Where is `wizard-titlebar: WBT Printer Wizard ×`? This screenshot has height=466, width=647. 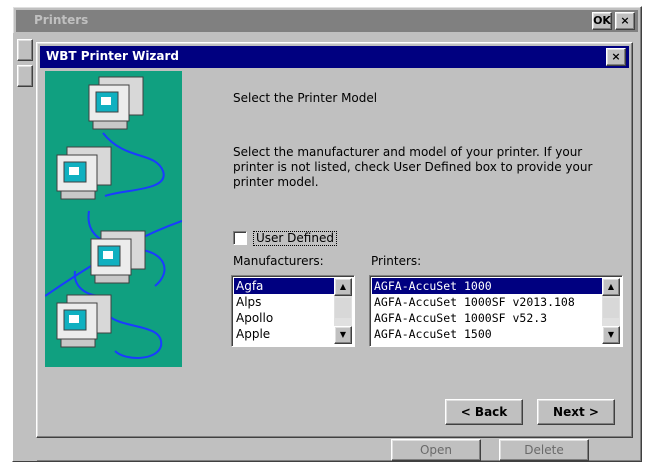
wizard-titlebar: WBT Printer Wizard × is located at coordinates (334, 57).